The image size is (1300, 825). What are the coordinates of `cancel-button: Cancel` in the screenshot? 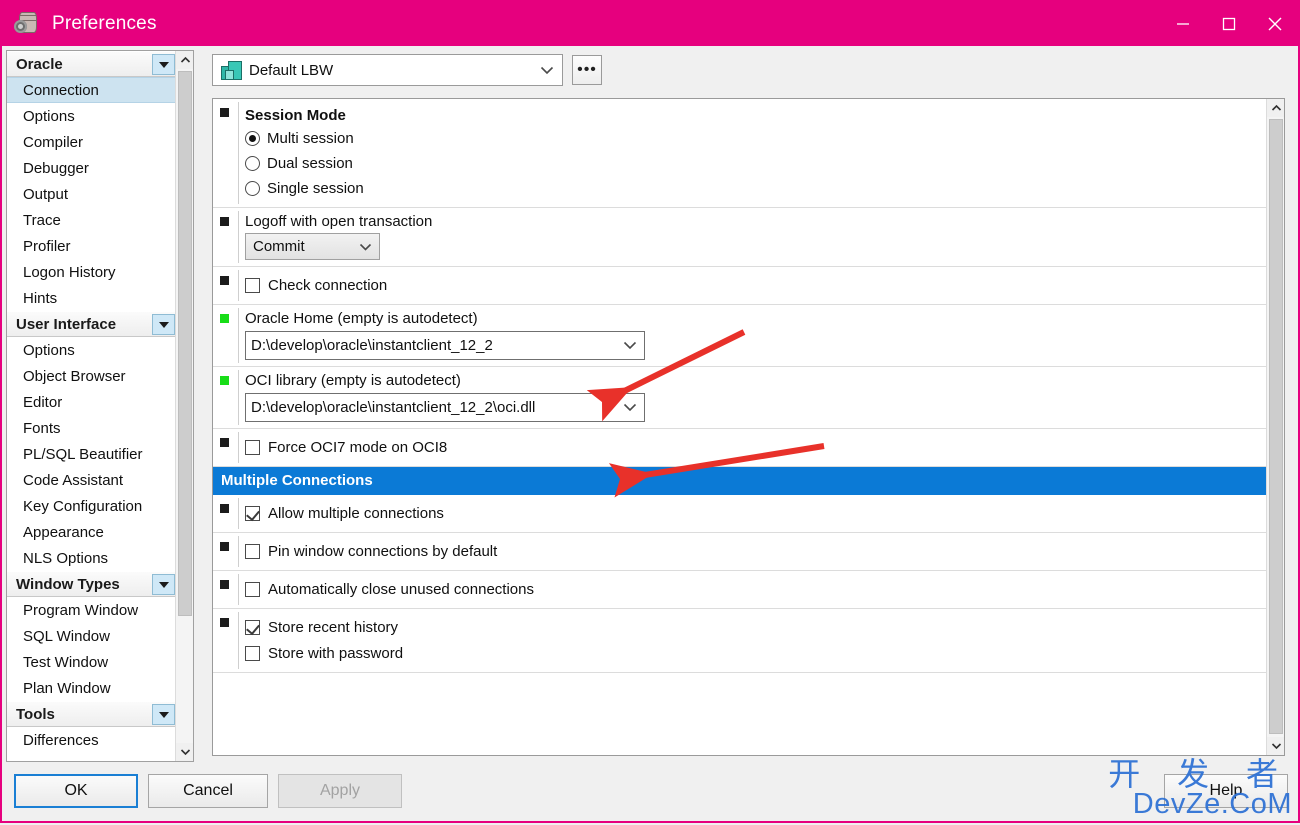 It's located at (208, 791).